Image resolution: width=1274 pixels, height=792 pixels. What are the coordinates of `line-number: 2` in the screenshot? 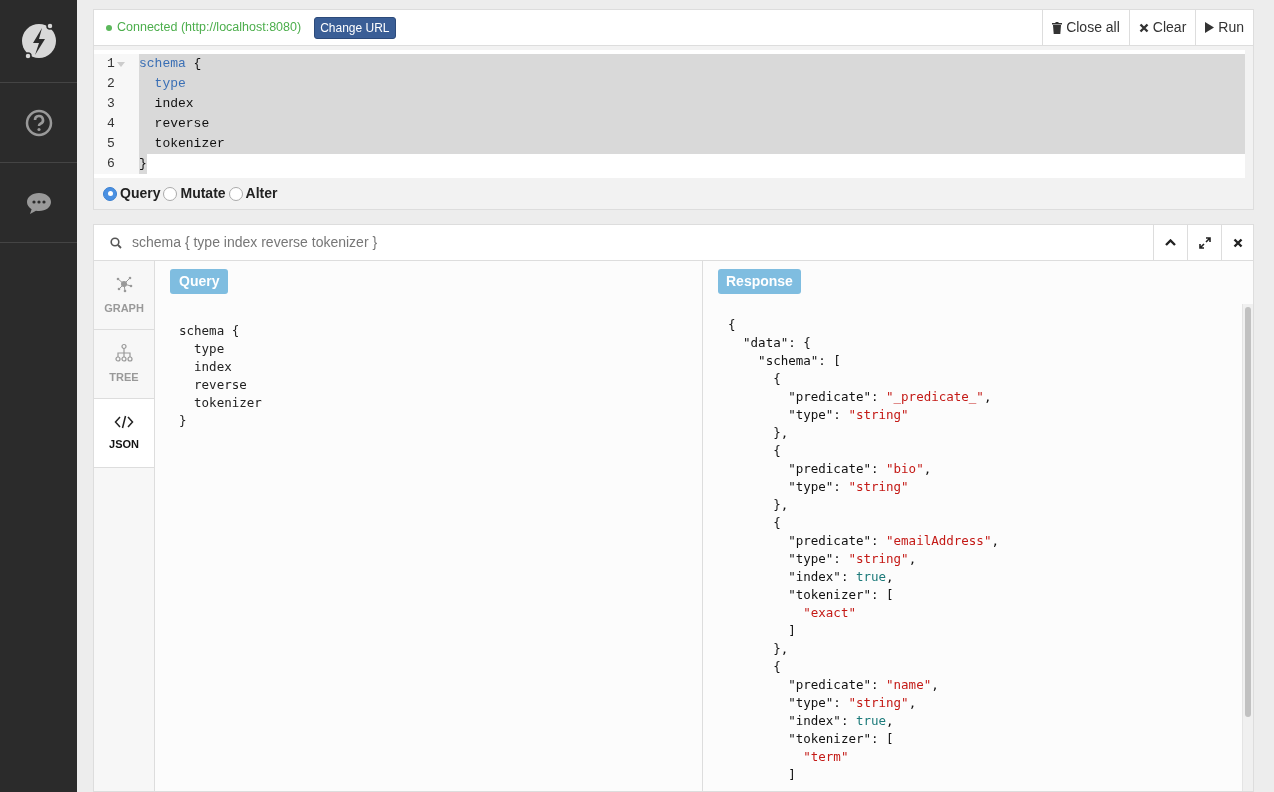 It's located at (111, 84).